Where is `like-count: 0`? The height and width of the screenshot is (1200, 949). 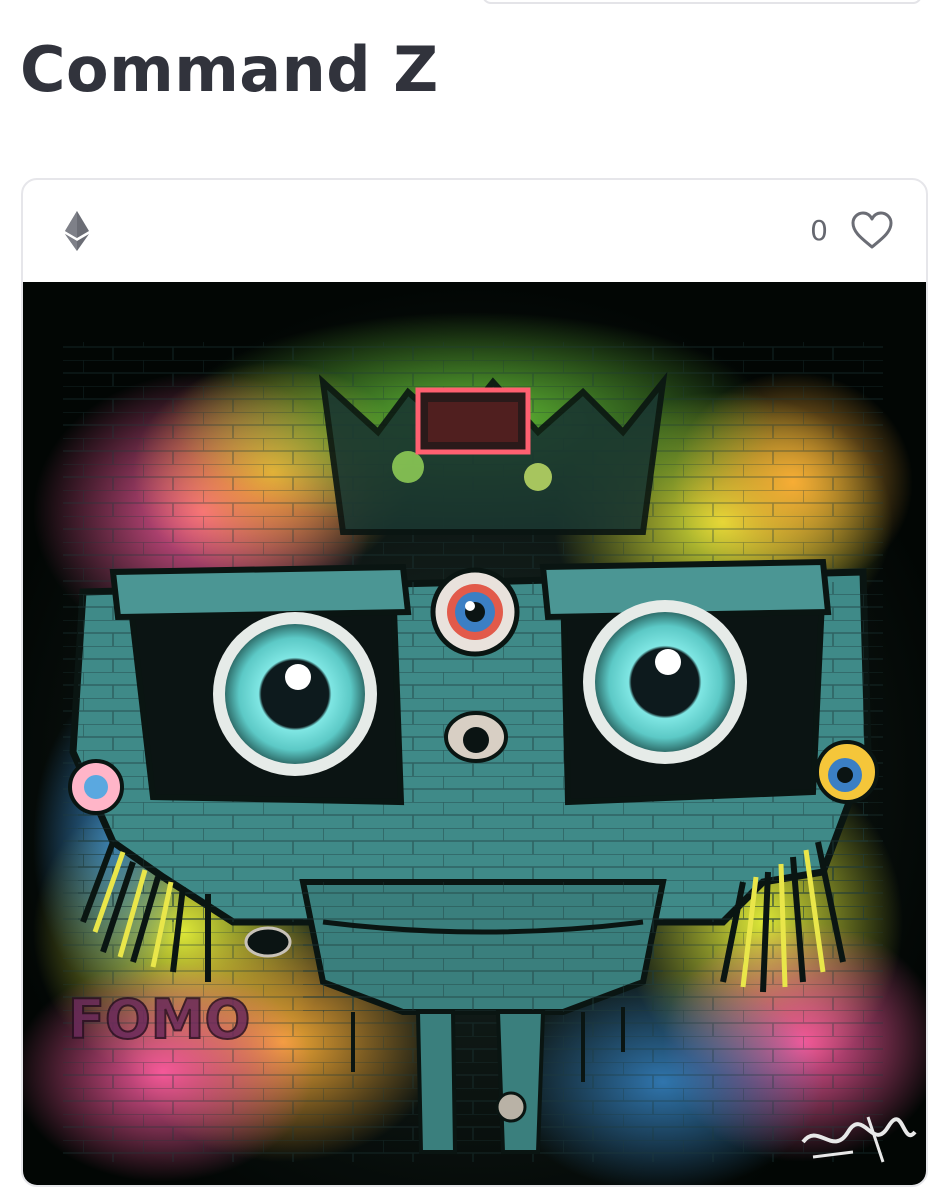 like-count: 0 is located at coordinates (819, 230).